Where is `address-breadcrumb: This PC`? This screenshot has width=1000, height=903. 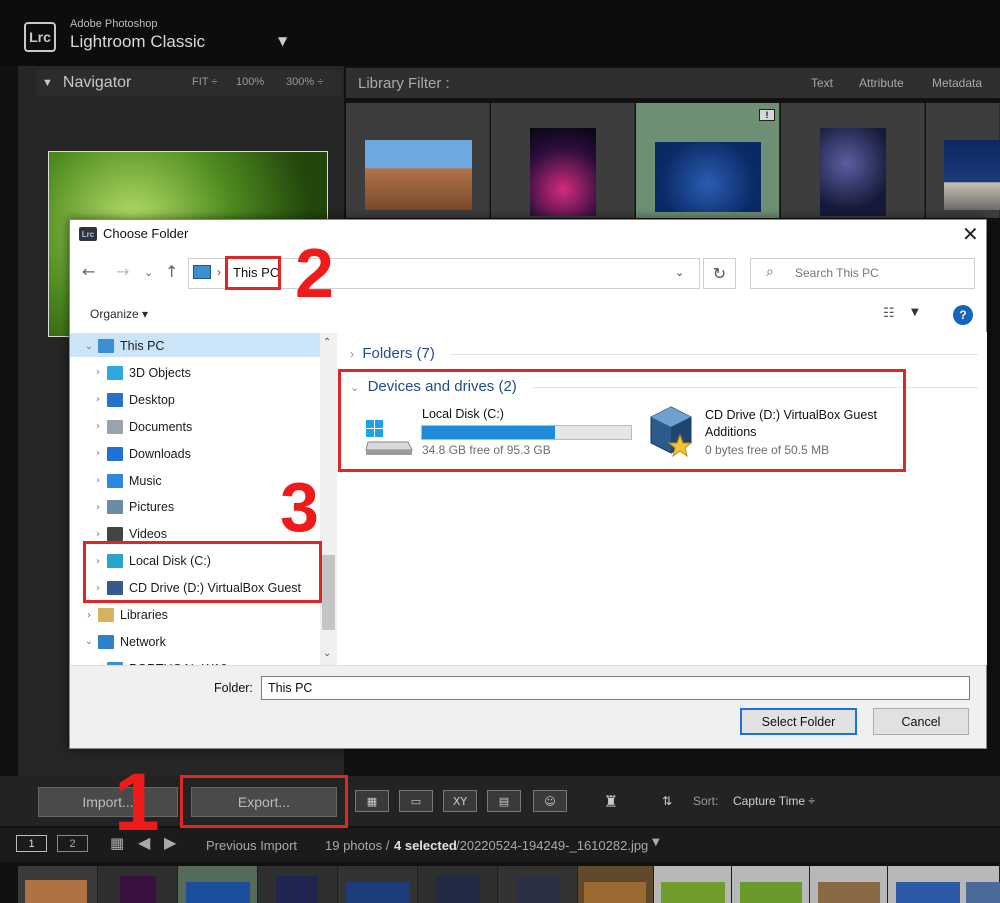
address-breadcrumb: This PC is located at coordinates (256, 272).